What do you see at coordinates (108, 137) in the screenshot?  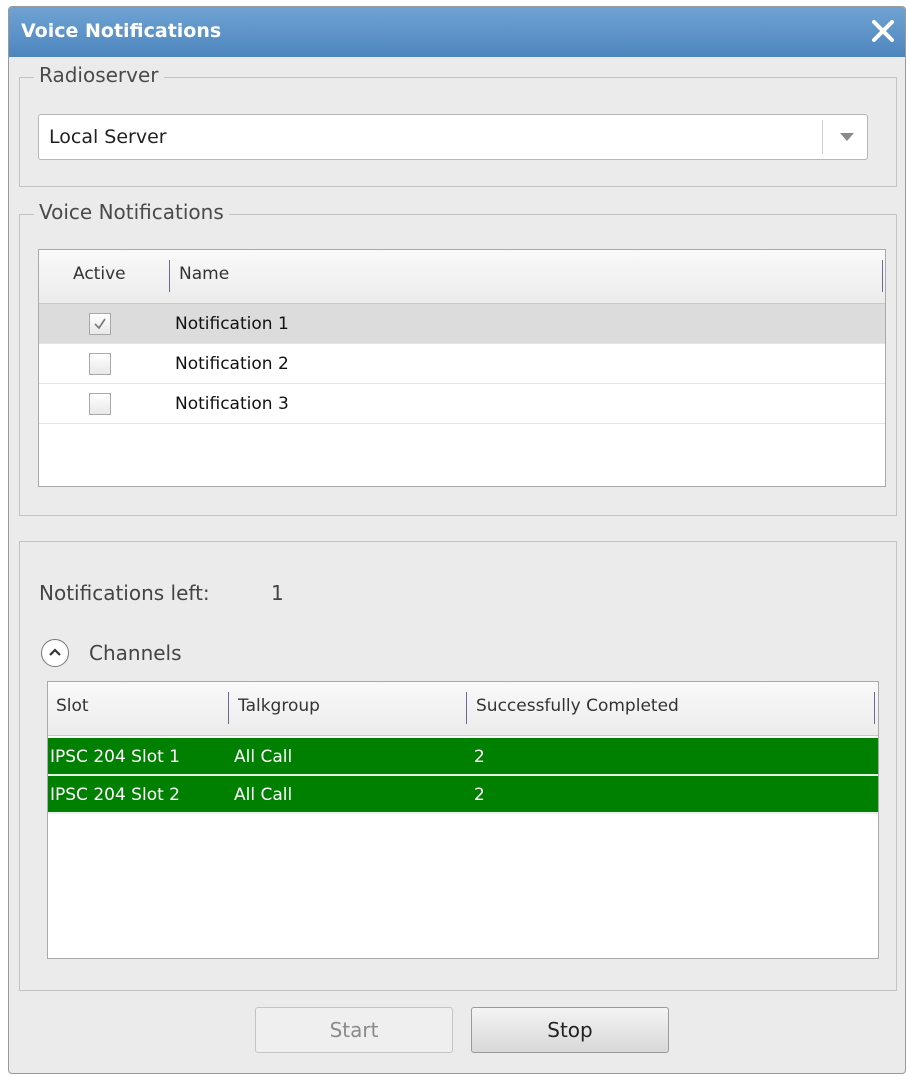 I see `radioserver-selected-value: Local Server` at bounding box center [108, 137].